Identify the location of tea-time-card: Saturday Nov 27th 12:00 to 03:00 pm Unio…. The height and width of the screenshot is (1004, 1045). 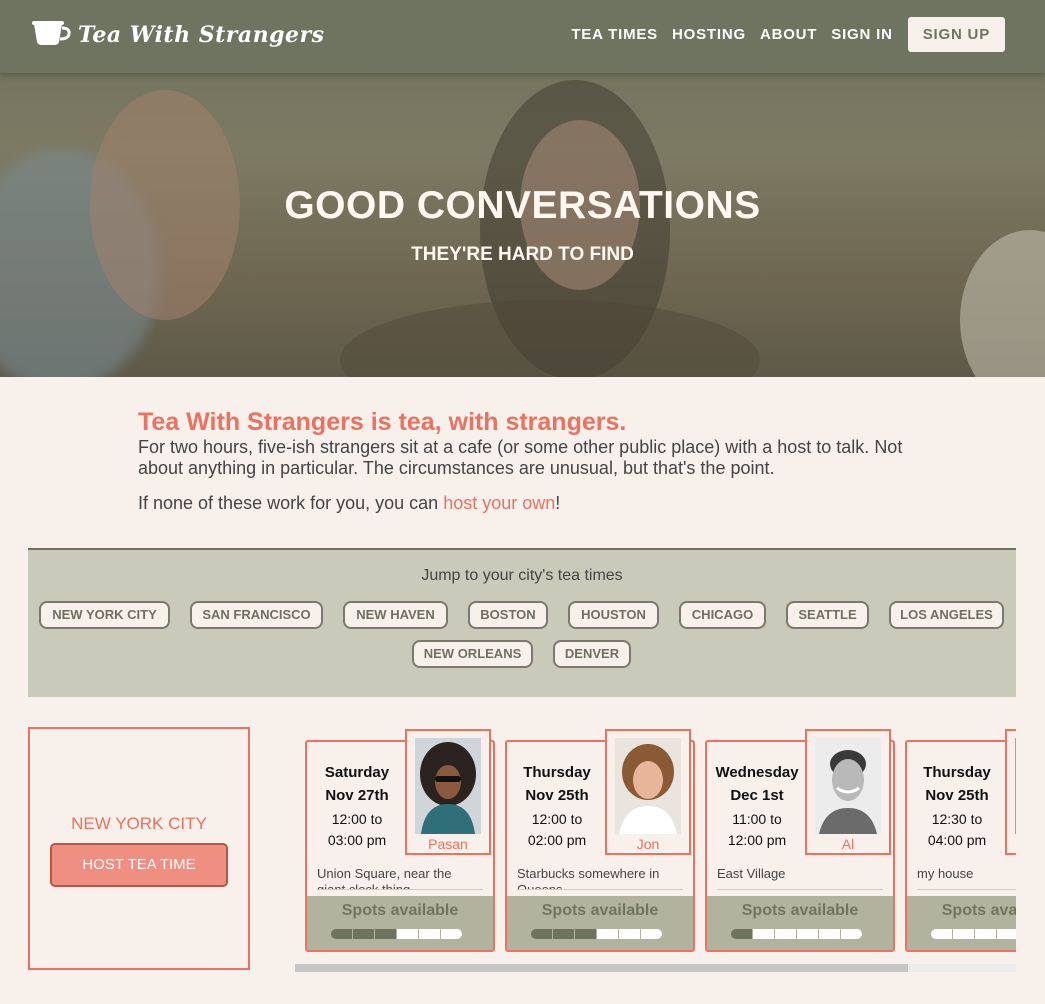
(400, 840).